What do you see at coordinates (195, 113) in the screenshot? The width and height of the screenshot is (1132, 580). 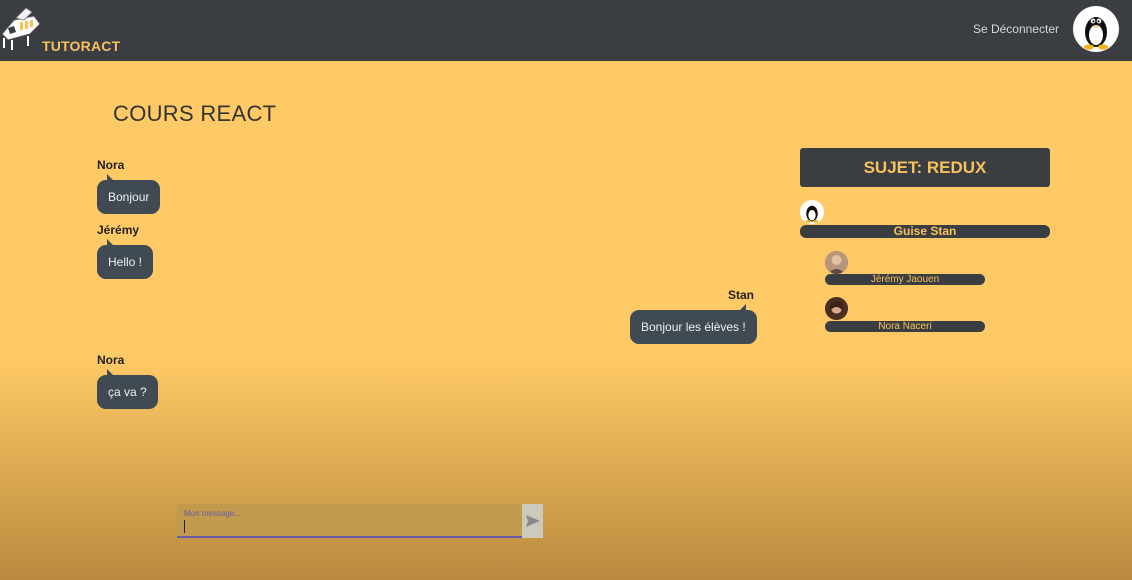 I see `page-title: COURS REACT` at bounding box center [195, 113].